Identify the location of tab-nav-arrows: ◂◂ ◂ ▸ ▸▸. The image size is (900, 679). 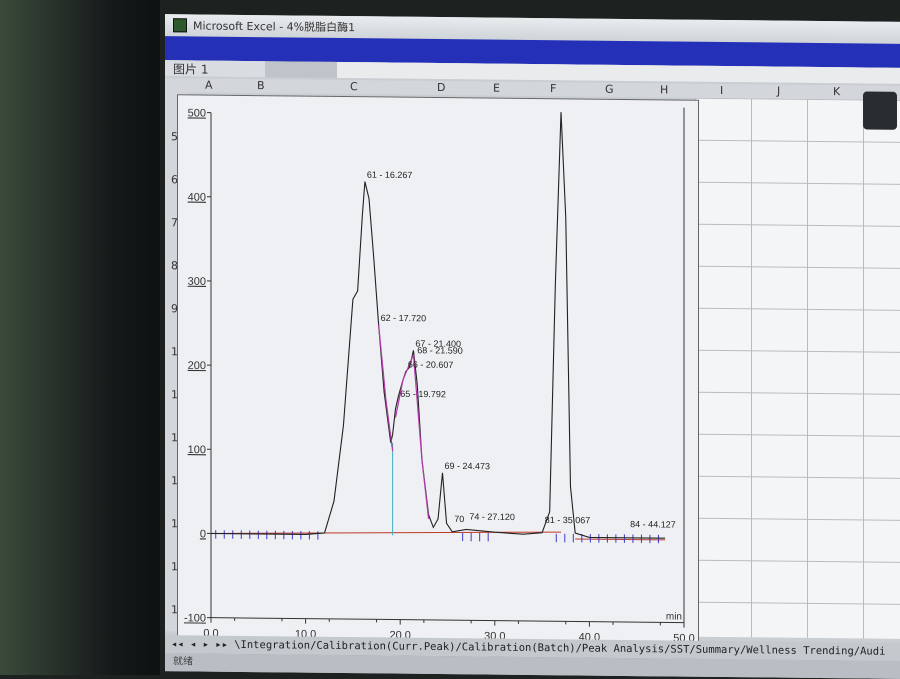
(202, 644).